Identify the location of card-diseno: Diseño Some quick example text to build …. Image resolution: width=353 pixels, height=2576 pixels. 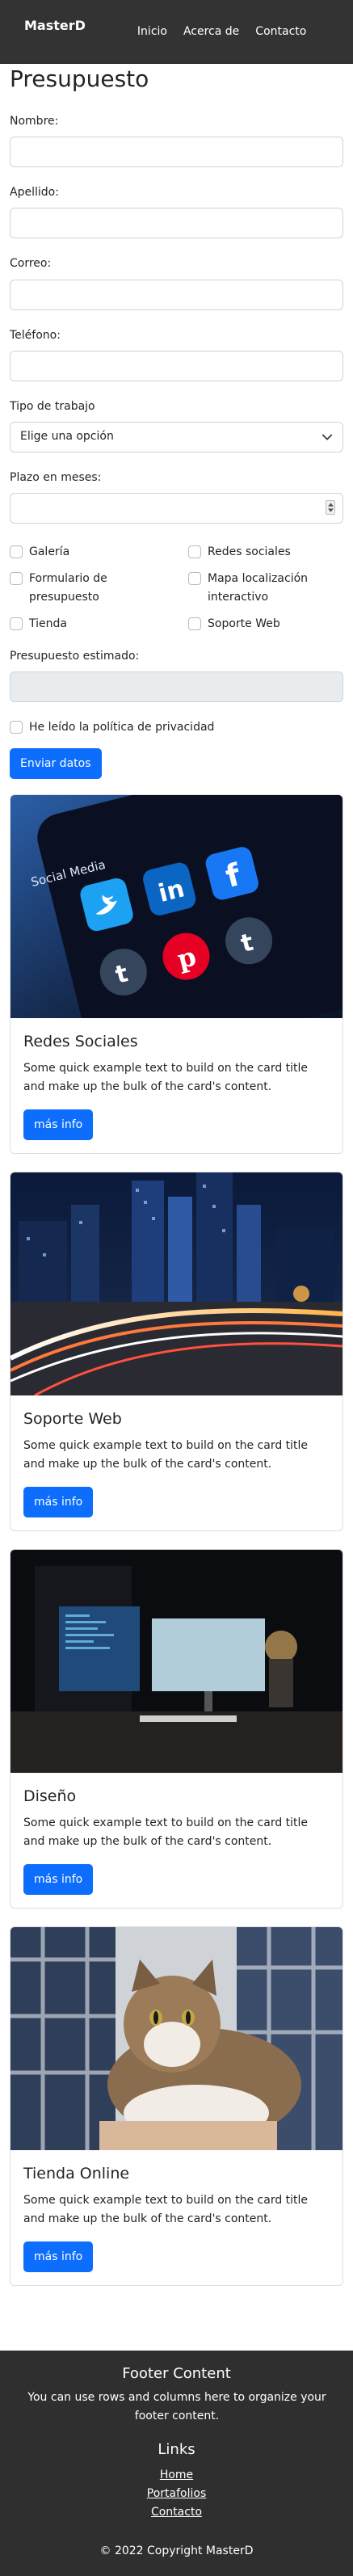
(176, 1728).